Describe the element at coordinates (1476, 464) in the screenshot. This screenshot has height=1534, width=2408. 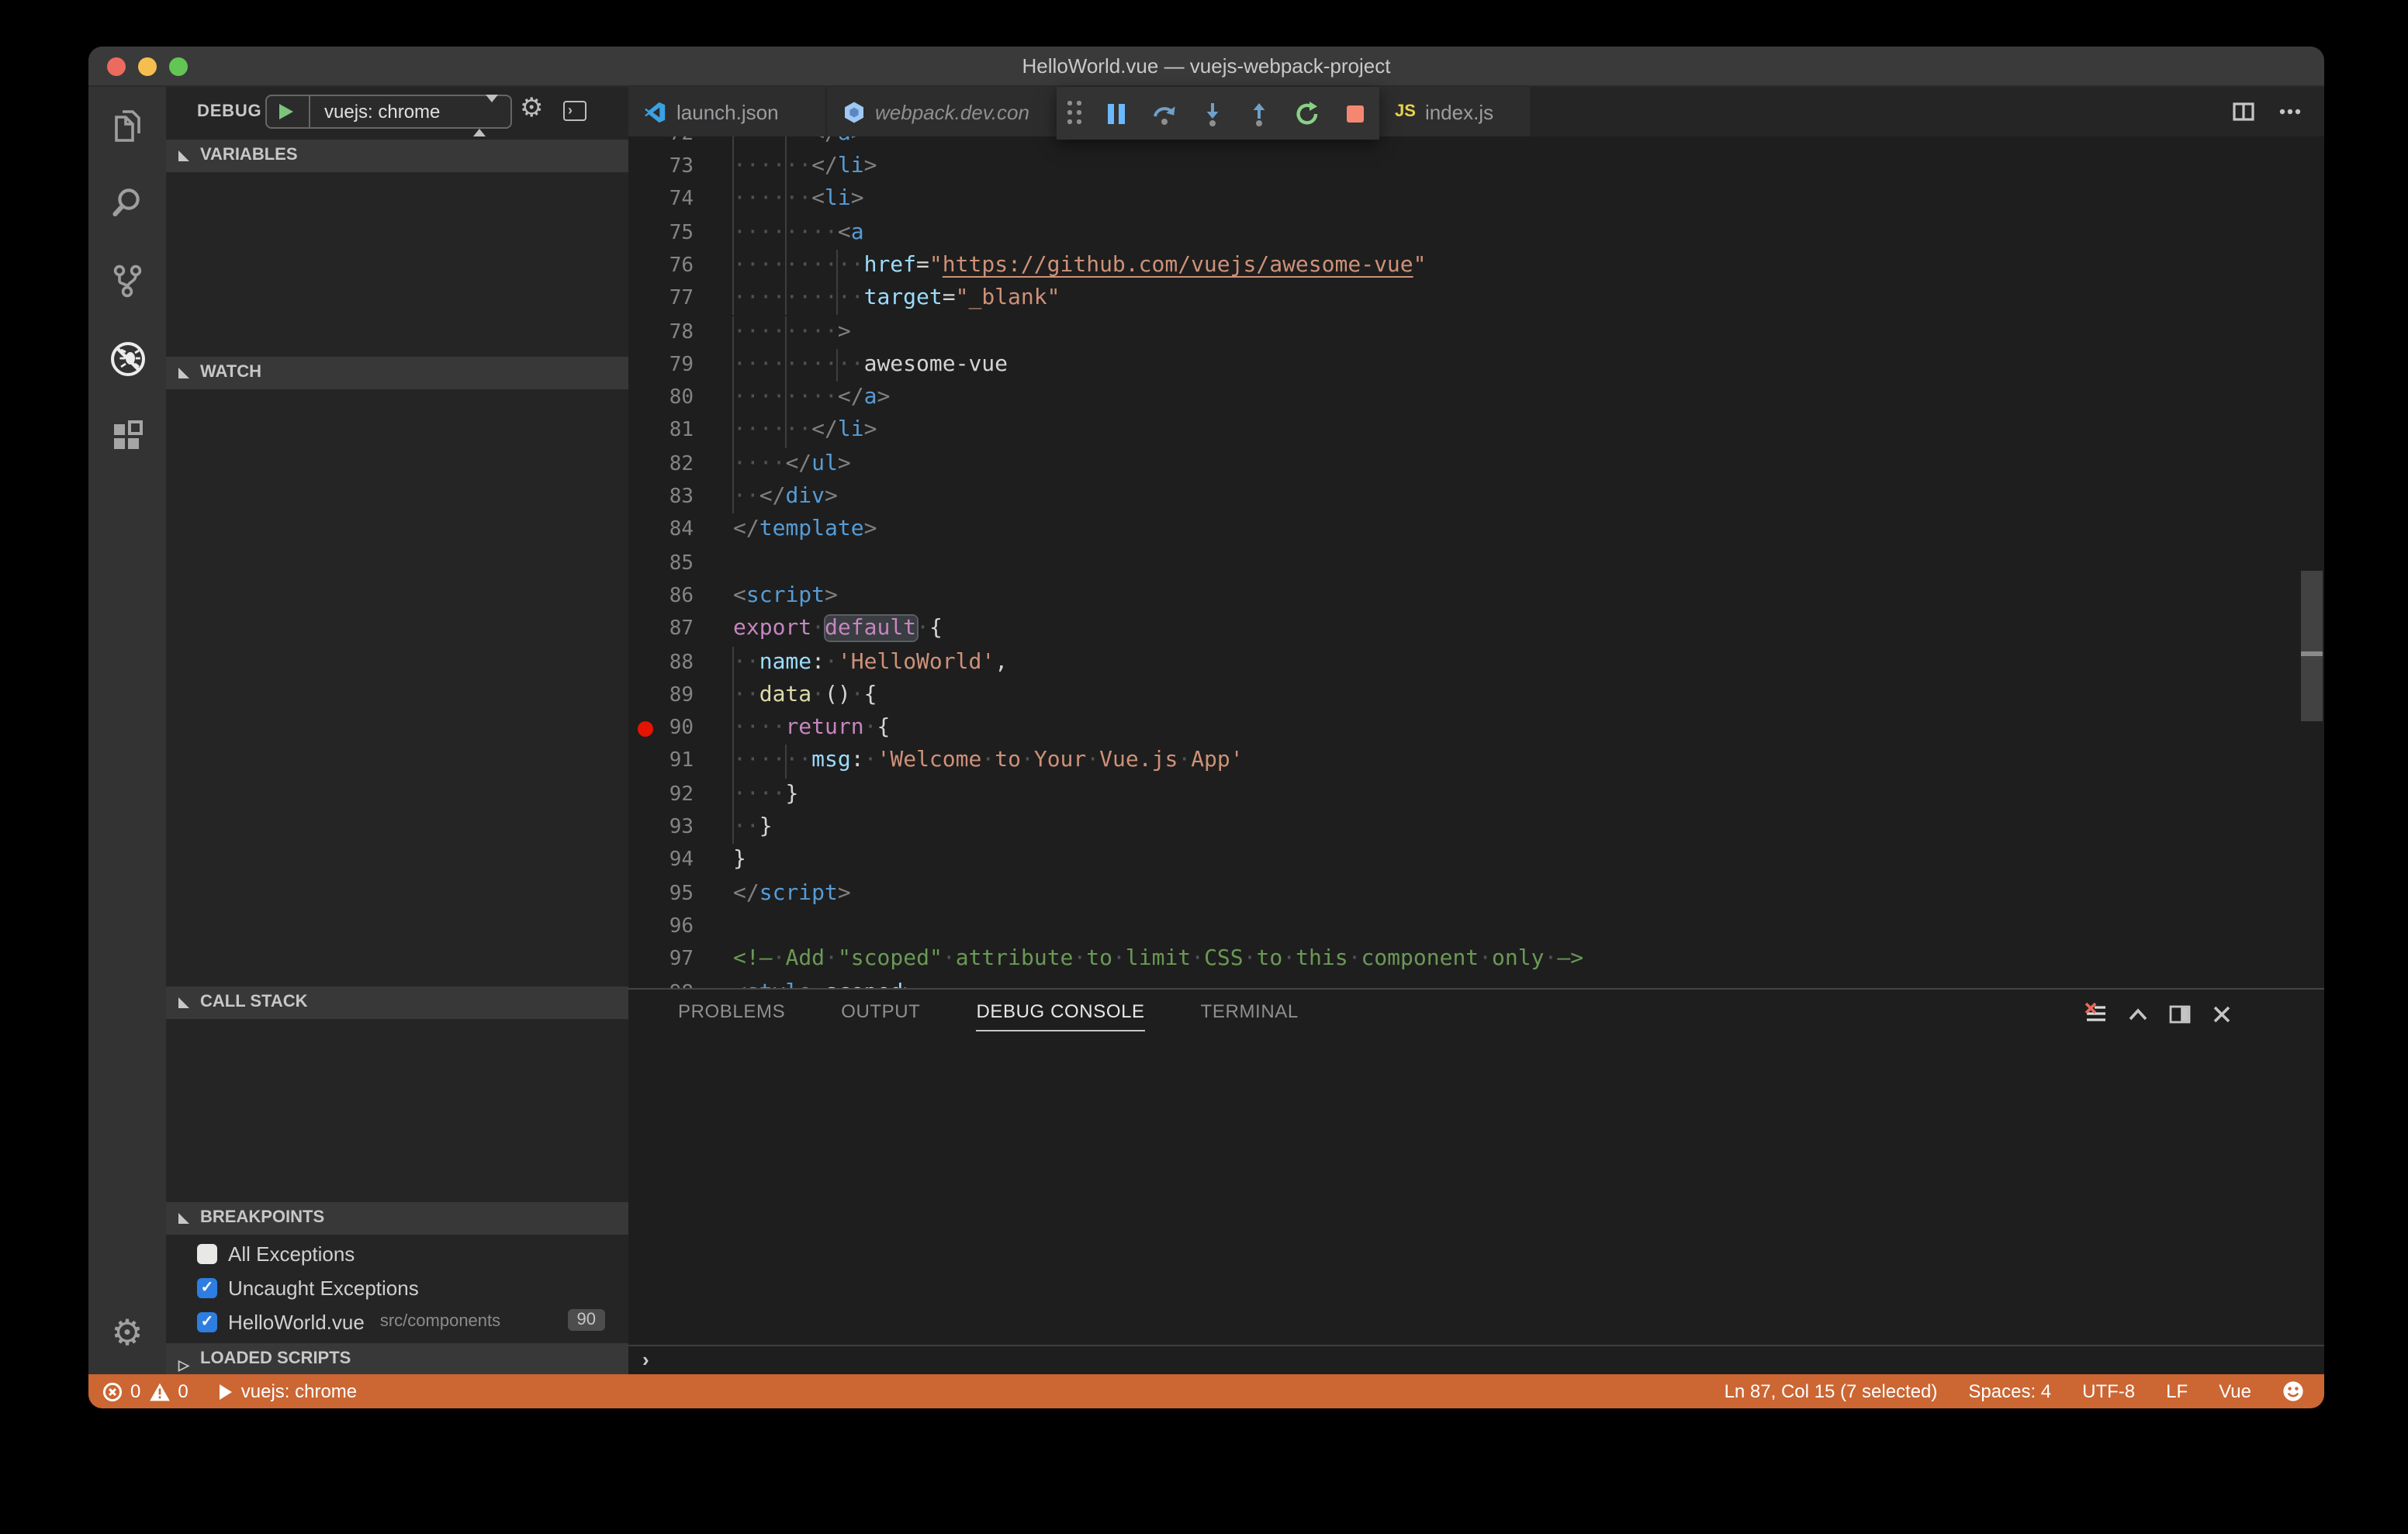
I see `code-line-82: 82 ····</ul>` at that location.